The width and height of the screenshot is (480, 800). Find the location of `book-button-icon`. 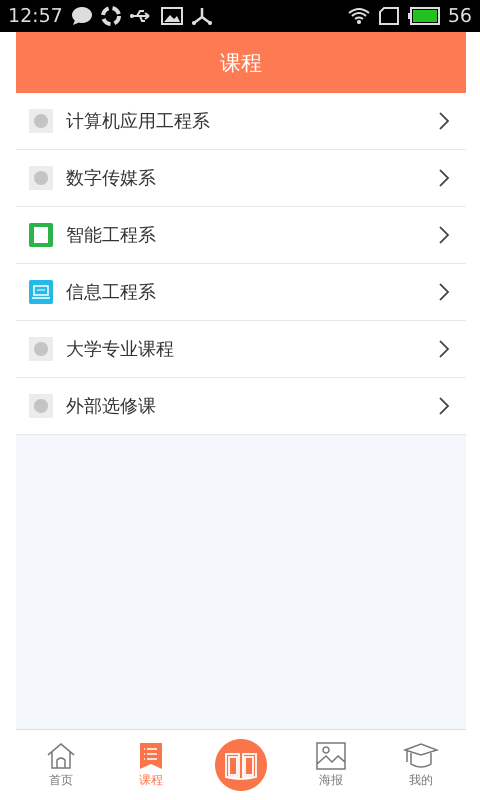

book-button-icon is located at coordinates (241, 765).